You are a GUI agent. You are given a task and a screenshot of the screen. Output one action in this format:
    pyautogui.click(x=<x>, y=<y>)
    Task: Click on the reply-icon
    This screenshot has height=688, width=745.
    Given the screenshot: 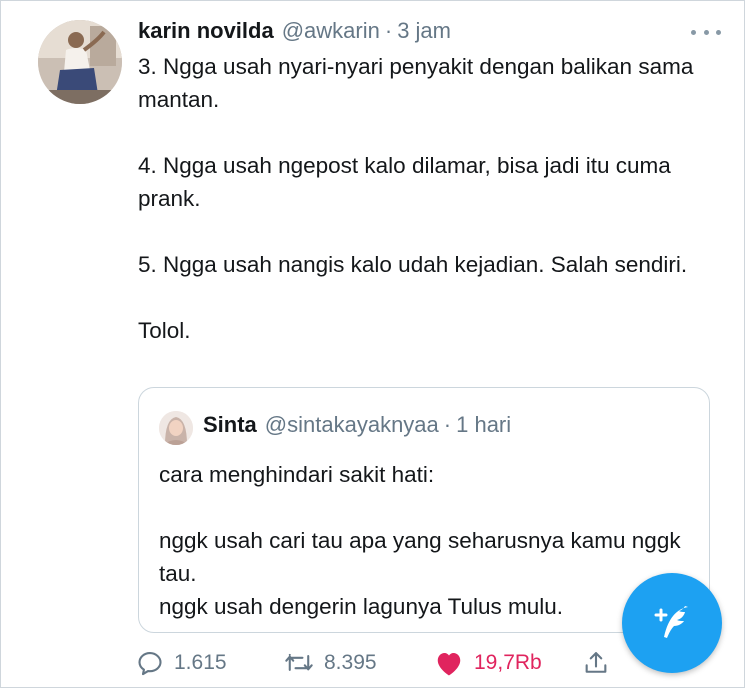 What is the action you would take?
    pyautogui.click(x=150, y=664)
    